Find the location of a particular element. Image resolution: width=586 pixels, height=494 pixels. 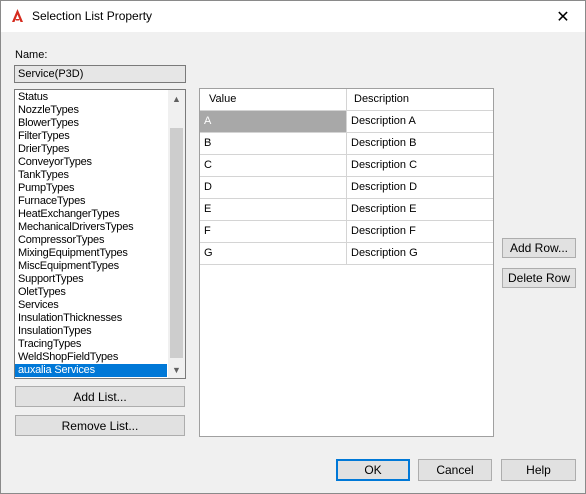

list-item: ConveyorTypes is located at coordinates (91, 162).